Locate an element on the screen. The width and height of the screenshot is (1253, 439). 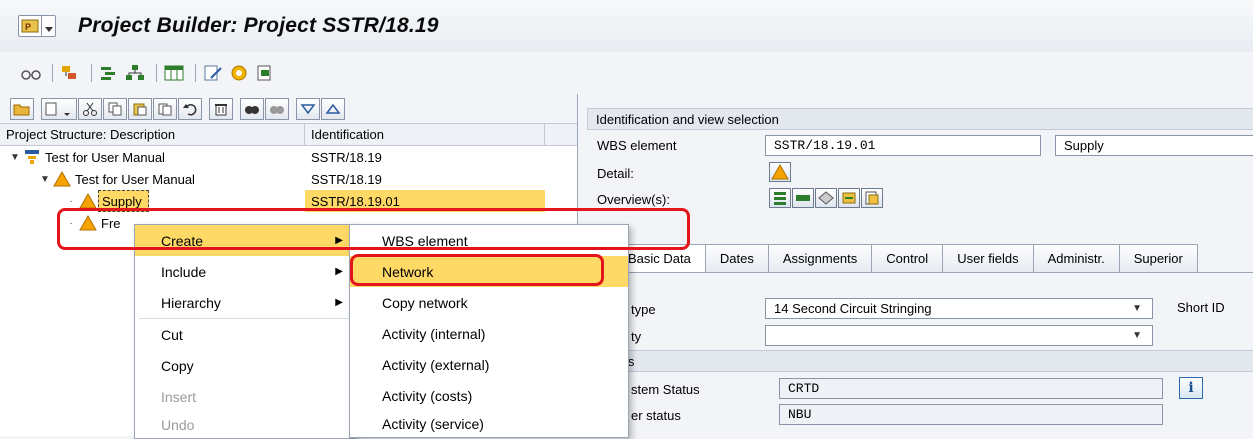
project-structure-icon is located at coordinates (109, 73).